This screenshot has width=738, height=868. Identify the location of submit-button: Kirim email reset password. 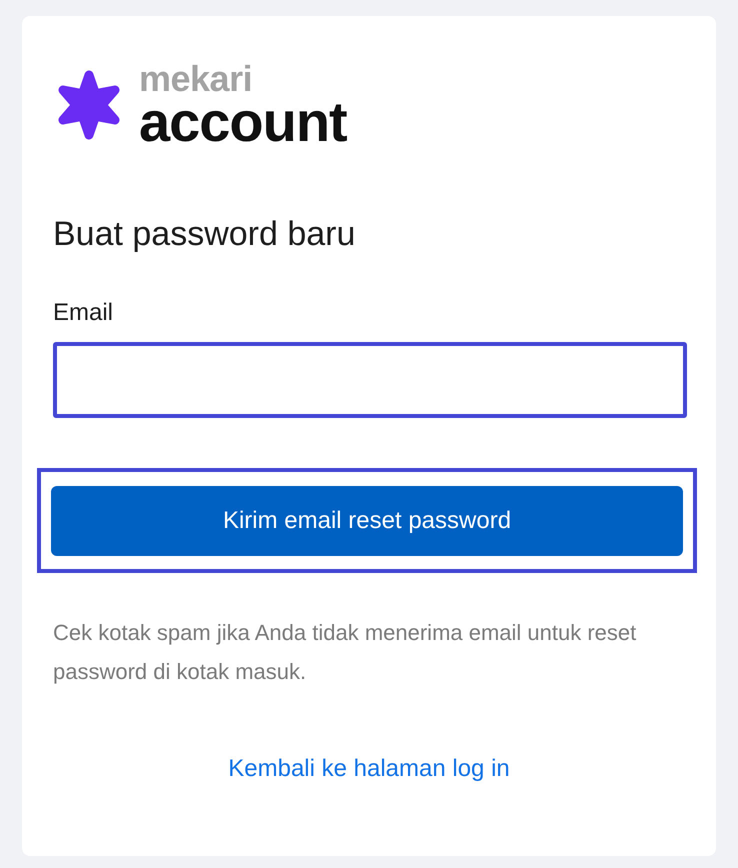
(367, 521).